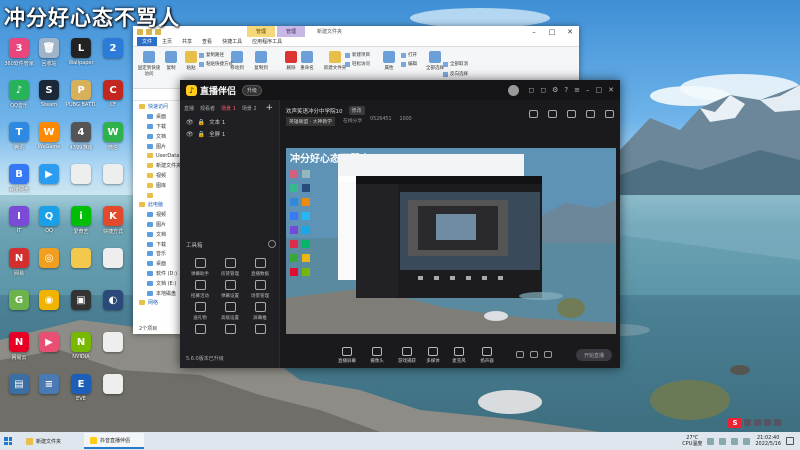 Image resolution: width=800 pixels, height=450 pixels. I want to click on desktop-icon: P PUBG BATTLEGR, so click(81, 98).